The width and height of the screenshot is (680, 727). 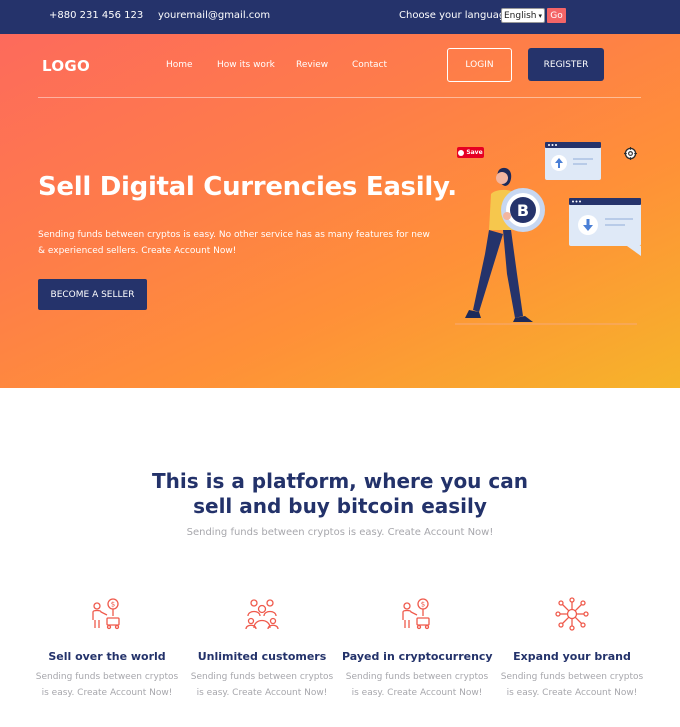 I want to click on language-selected: English, so click(x=520, y=15).